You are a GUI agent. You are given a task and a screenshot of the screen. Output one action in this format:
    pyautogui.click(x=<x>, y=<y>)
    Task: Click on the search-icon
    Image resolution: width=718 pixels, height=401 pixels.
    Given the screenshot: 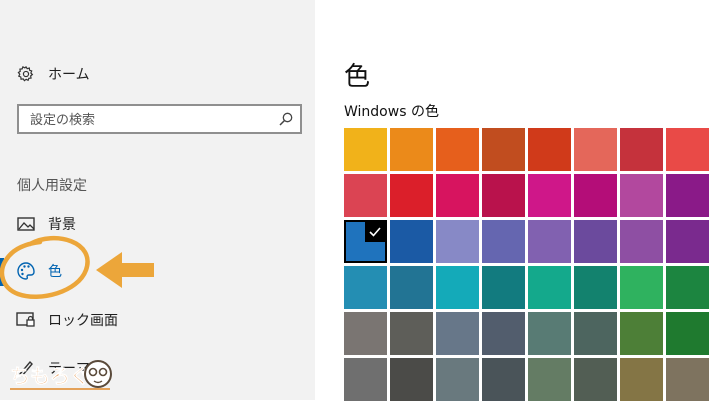 What is the action you would take?
    pyautogui.click(x=286, y=119)
    